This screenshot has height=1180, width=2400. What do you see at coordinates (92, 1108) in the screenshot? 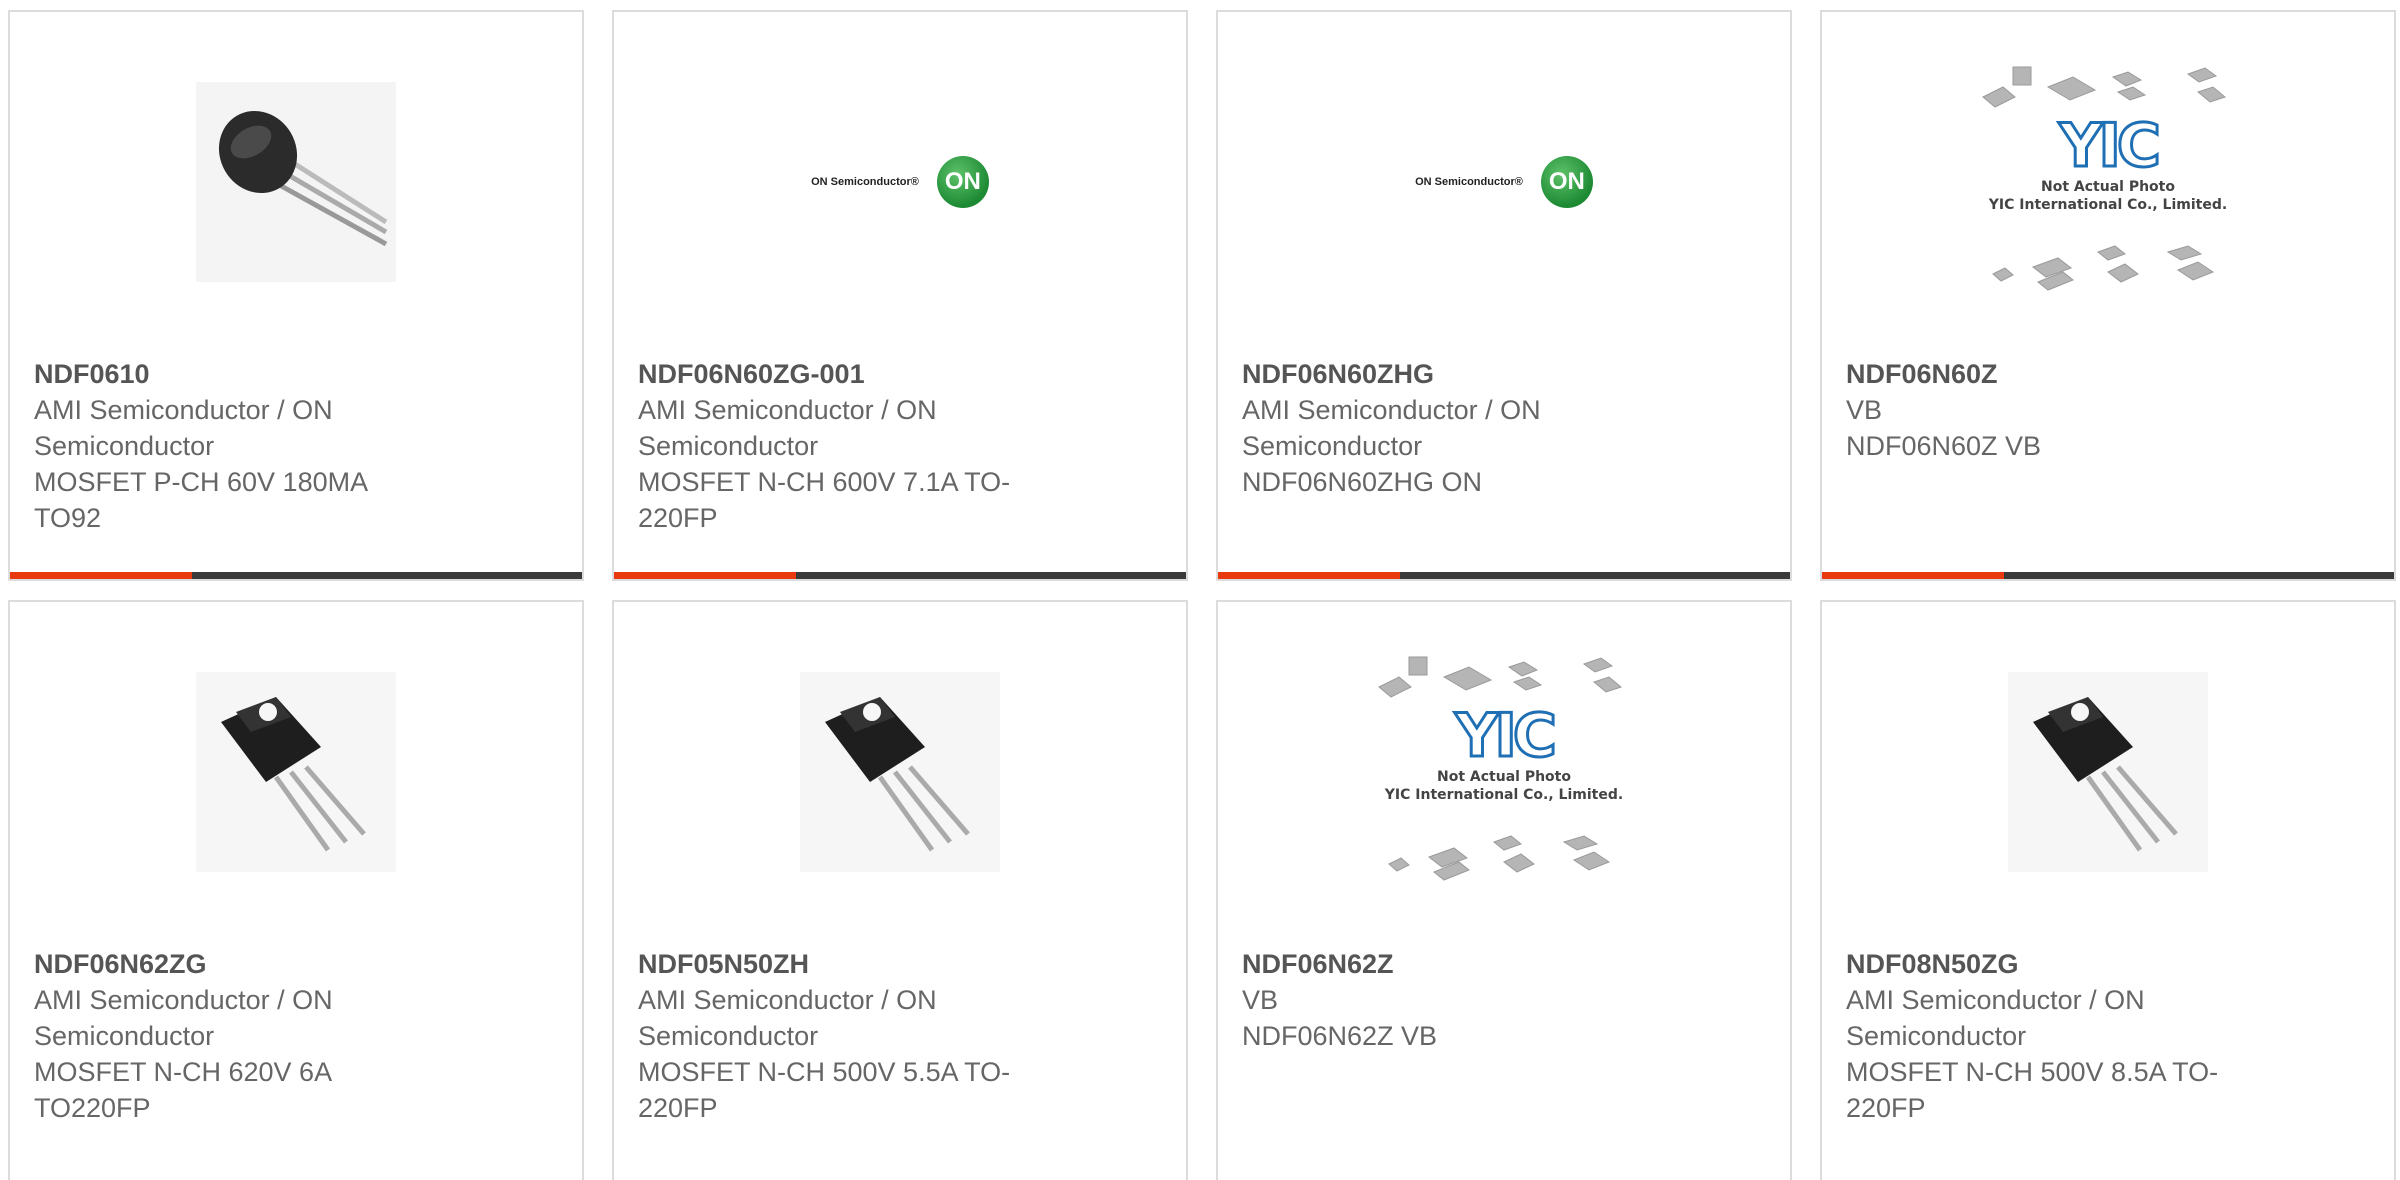
I see `description-cont: TO220FP` at bounding box center [92, 1108].